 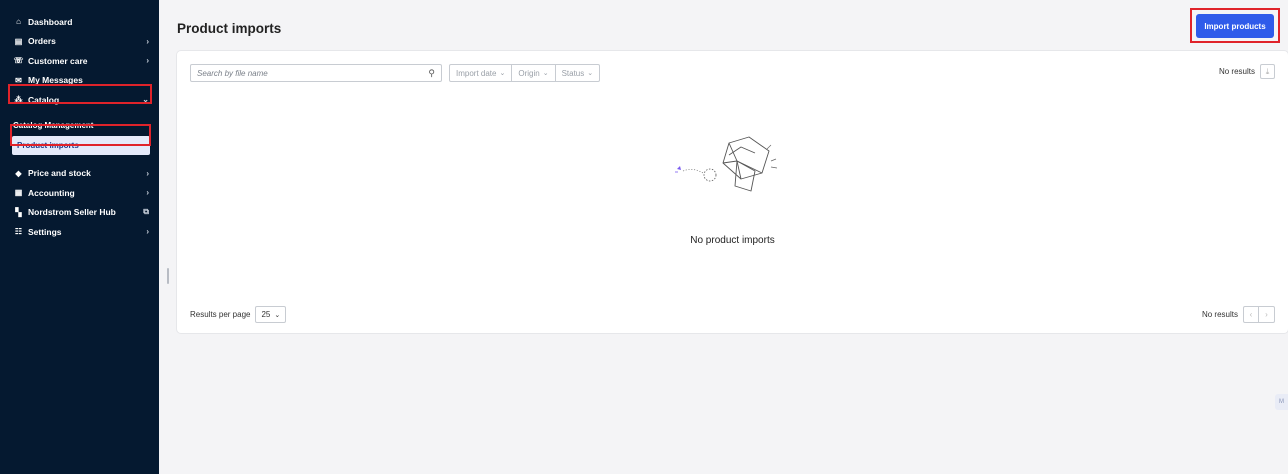 I want to click on help-widget-icon: M, so click(x=1281, y=402).